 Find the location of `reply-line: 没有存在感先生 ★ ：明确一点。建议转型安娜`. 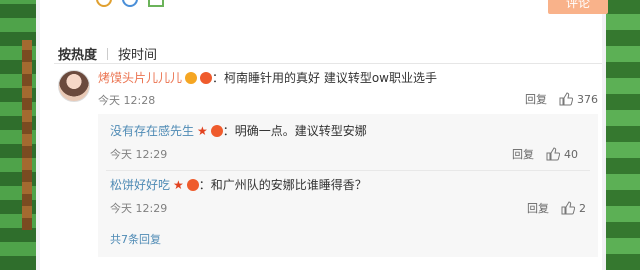

reply-line: 没有存在感先生 ★ ：明确一点。建议转型安娜 is located at coordinates (350, 130).